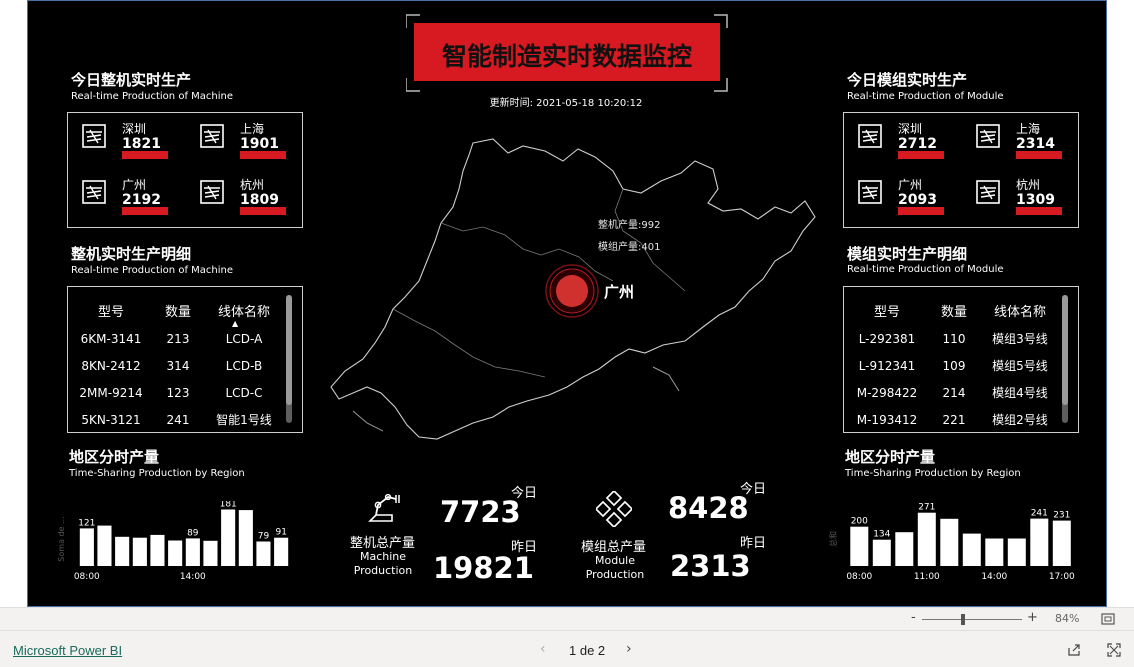 The height and width of the screenshot is (667, 1134). I want to click on table-header-row: 型号 数量 线体名称, so click(953, 310).